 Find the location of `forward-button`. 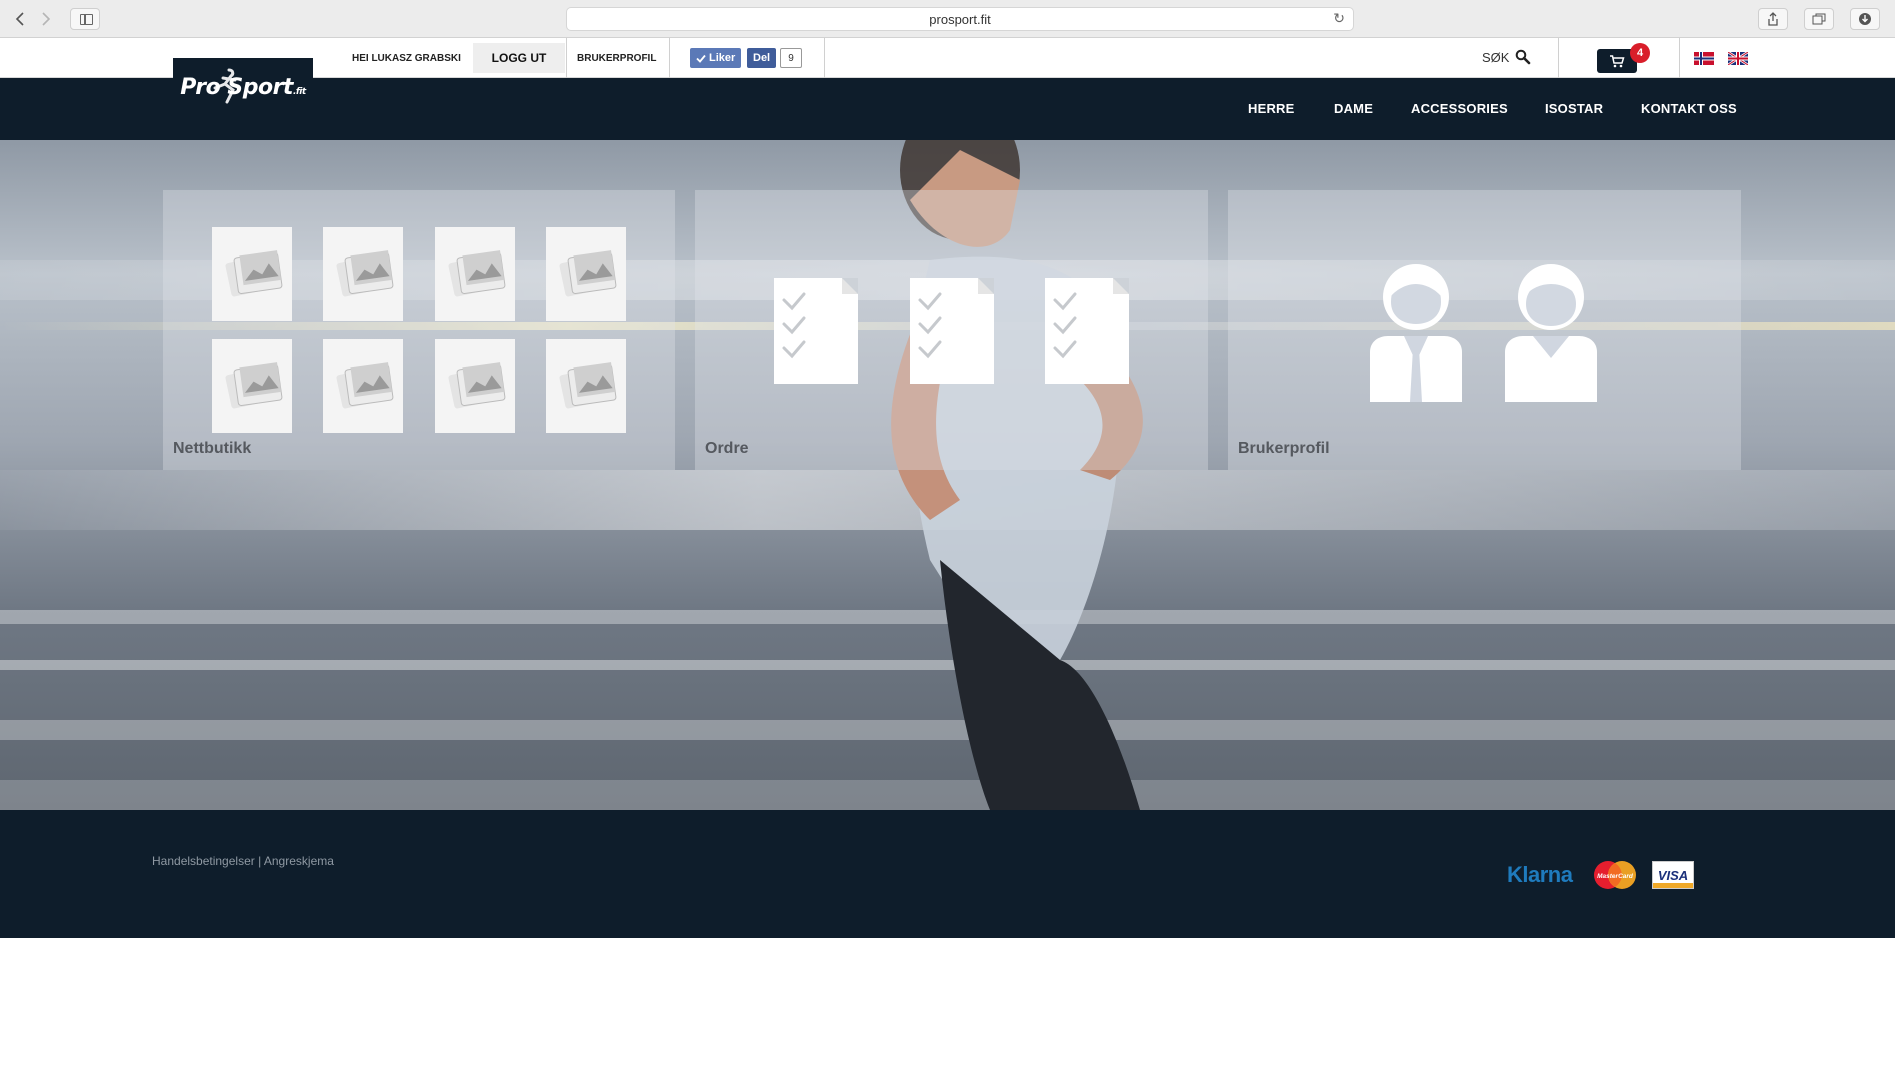

forward-button is located at coordinates (46, 19).